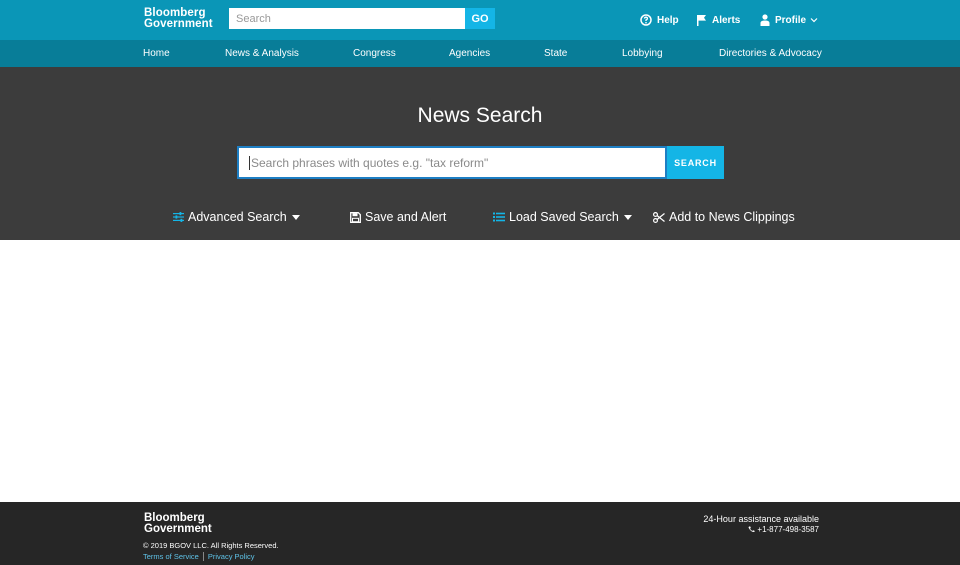 The height and width of the screenshot is (565, 960). I want to click on terms-of-service-link: Terms of Service, so click(171, 556).